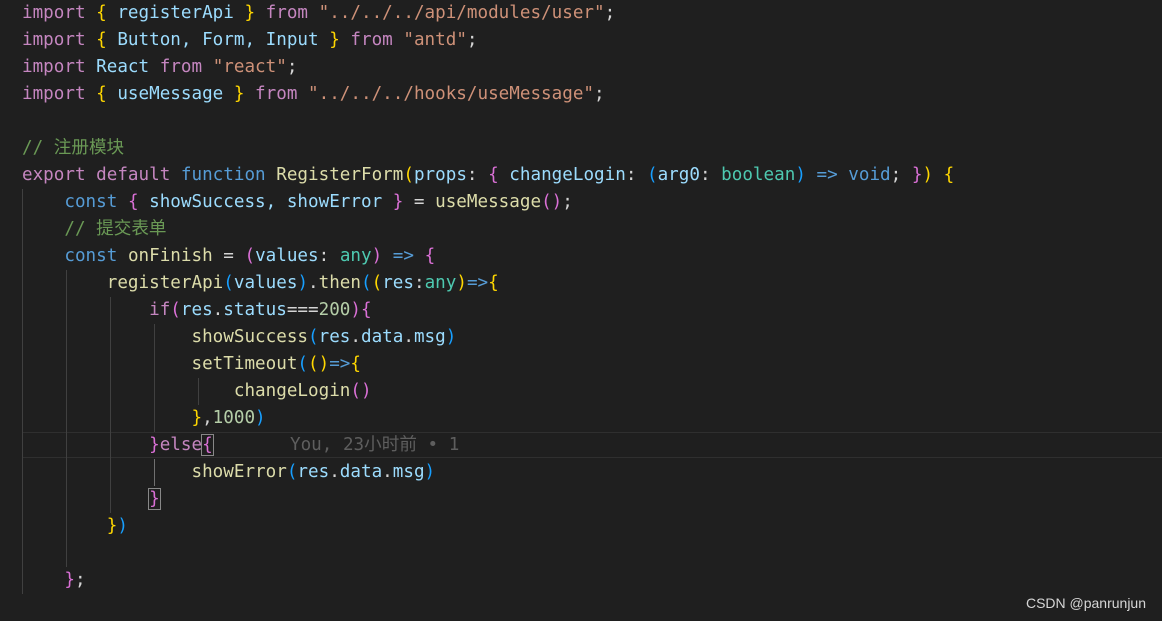 This screenshot has height=621, width=1162. I want to click on csdn-watermark: CSDN @panrunjun, so click(1085, 603).